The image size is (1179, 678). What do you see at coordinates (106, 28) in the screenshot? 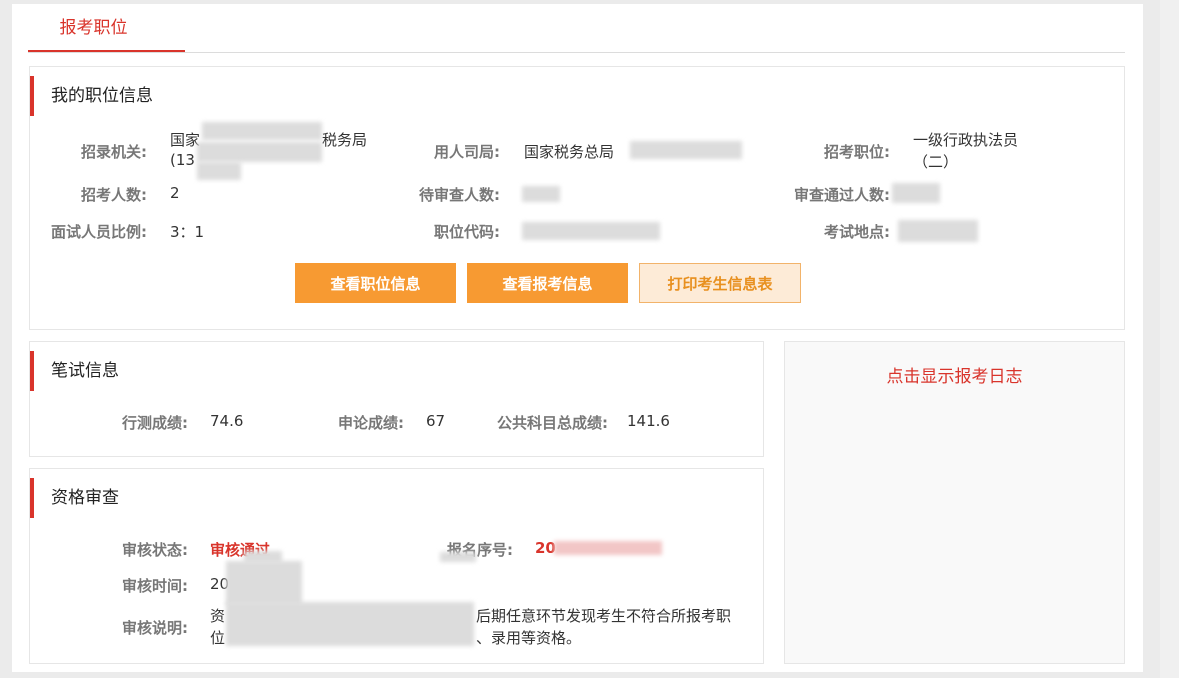
I see `tab-apply-position: 报考职位` at bounding box center [106, 28].